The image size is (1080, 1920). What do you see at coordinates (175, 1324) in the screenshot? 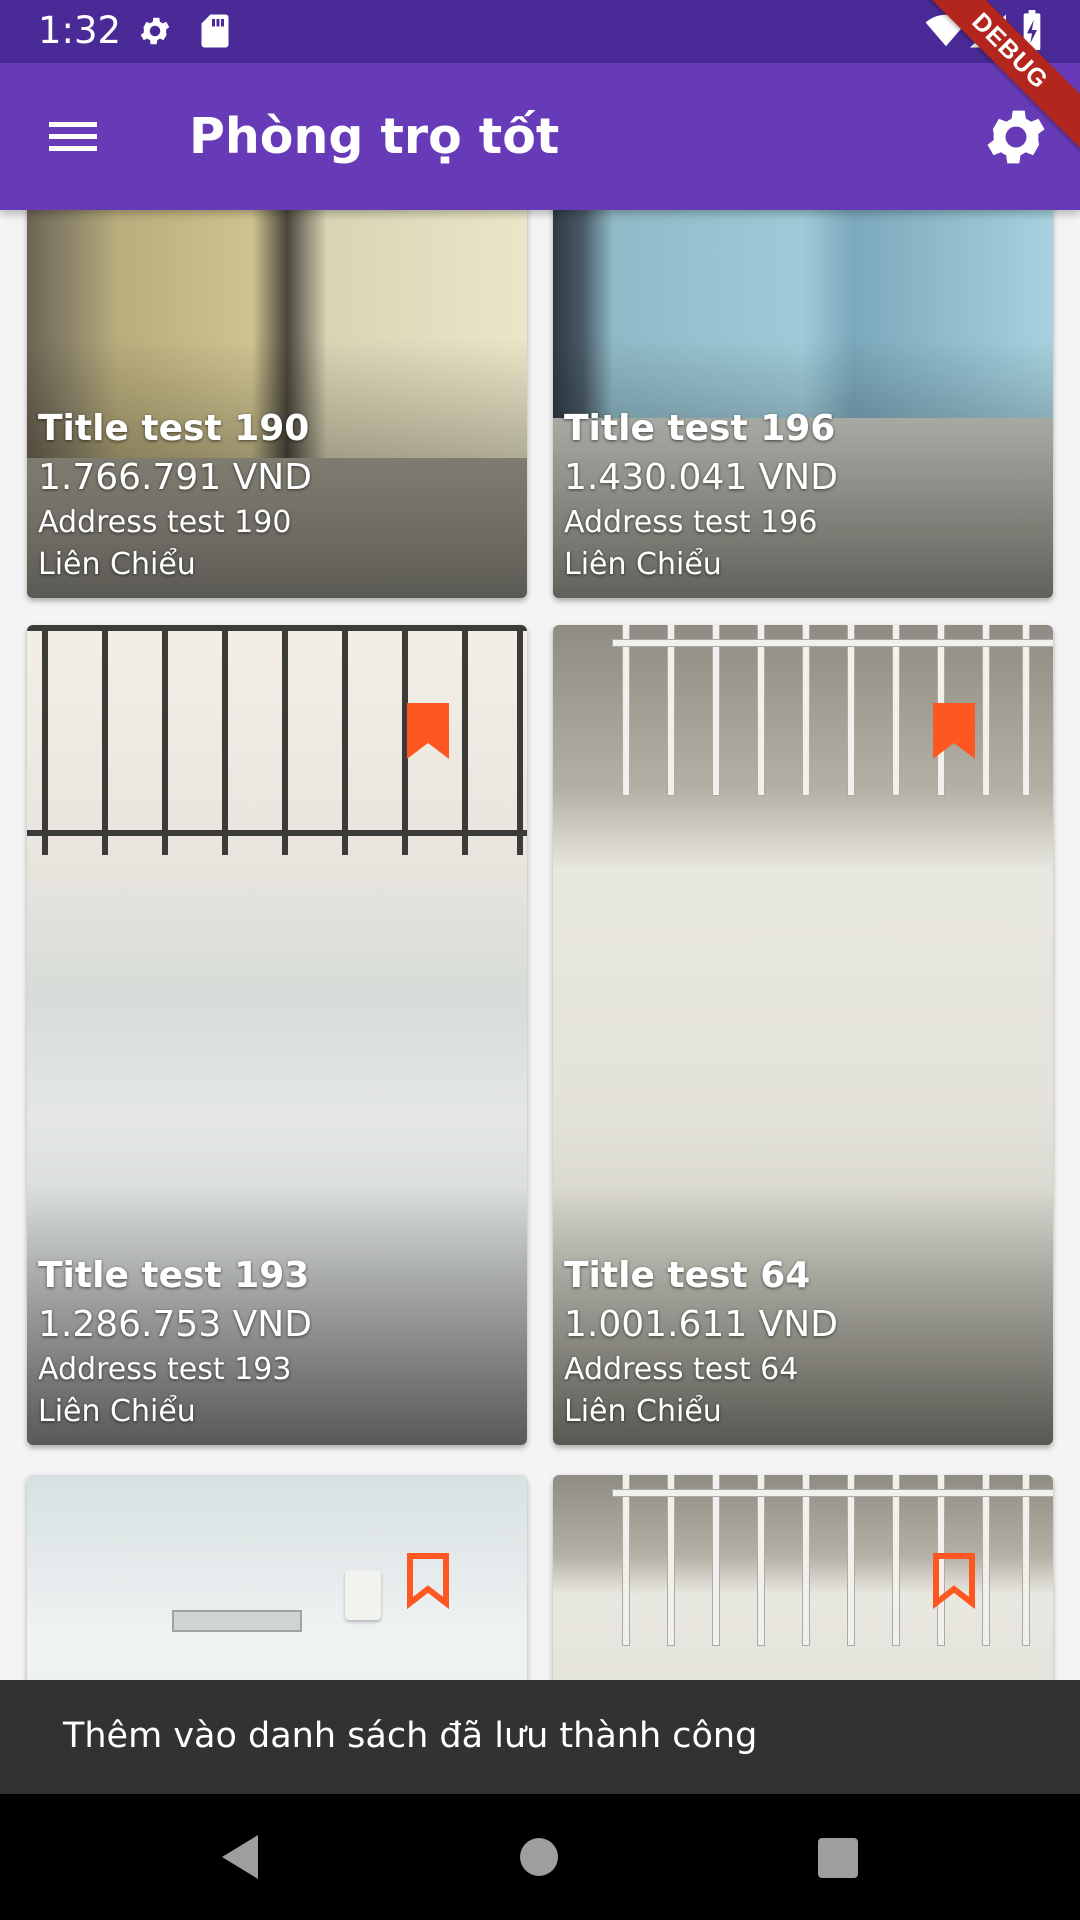
I see `listing-price: 1.286.753 VND` at bounding box center [175, 1324].